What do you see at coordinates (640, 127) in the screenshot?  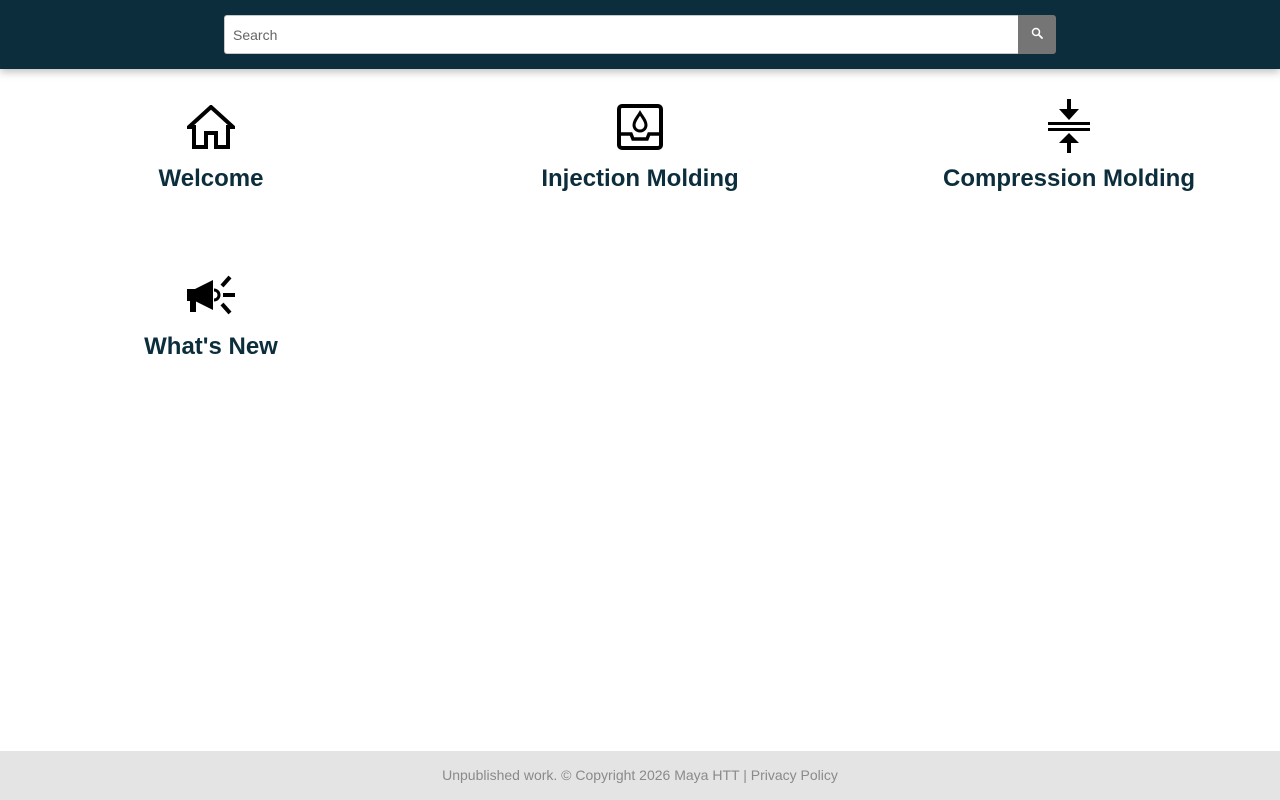 I see `tray-droplet-icon` at bounding box center [640, 127].